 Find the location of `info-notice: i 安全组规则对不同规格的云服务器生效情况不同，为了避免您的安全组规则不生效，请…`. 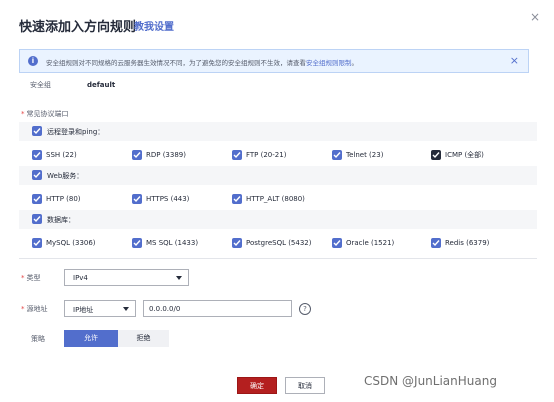

info-notice: i 安全组规则对不同规格的云服务器生效情况不同，为了避免您的安全组规则不生效，请… is located at coordinates (274, 61).